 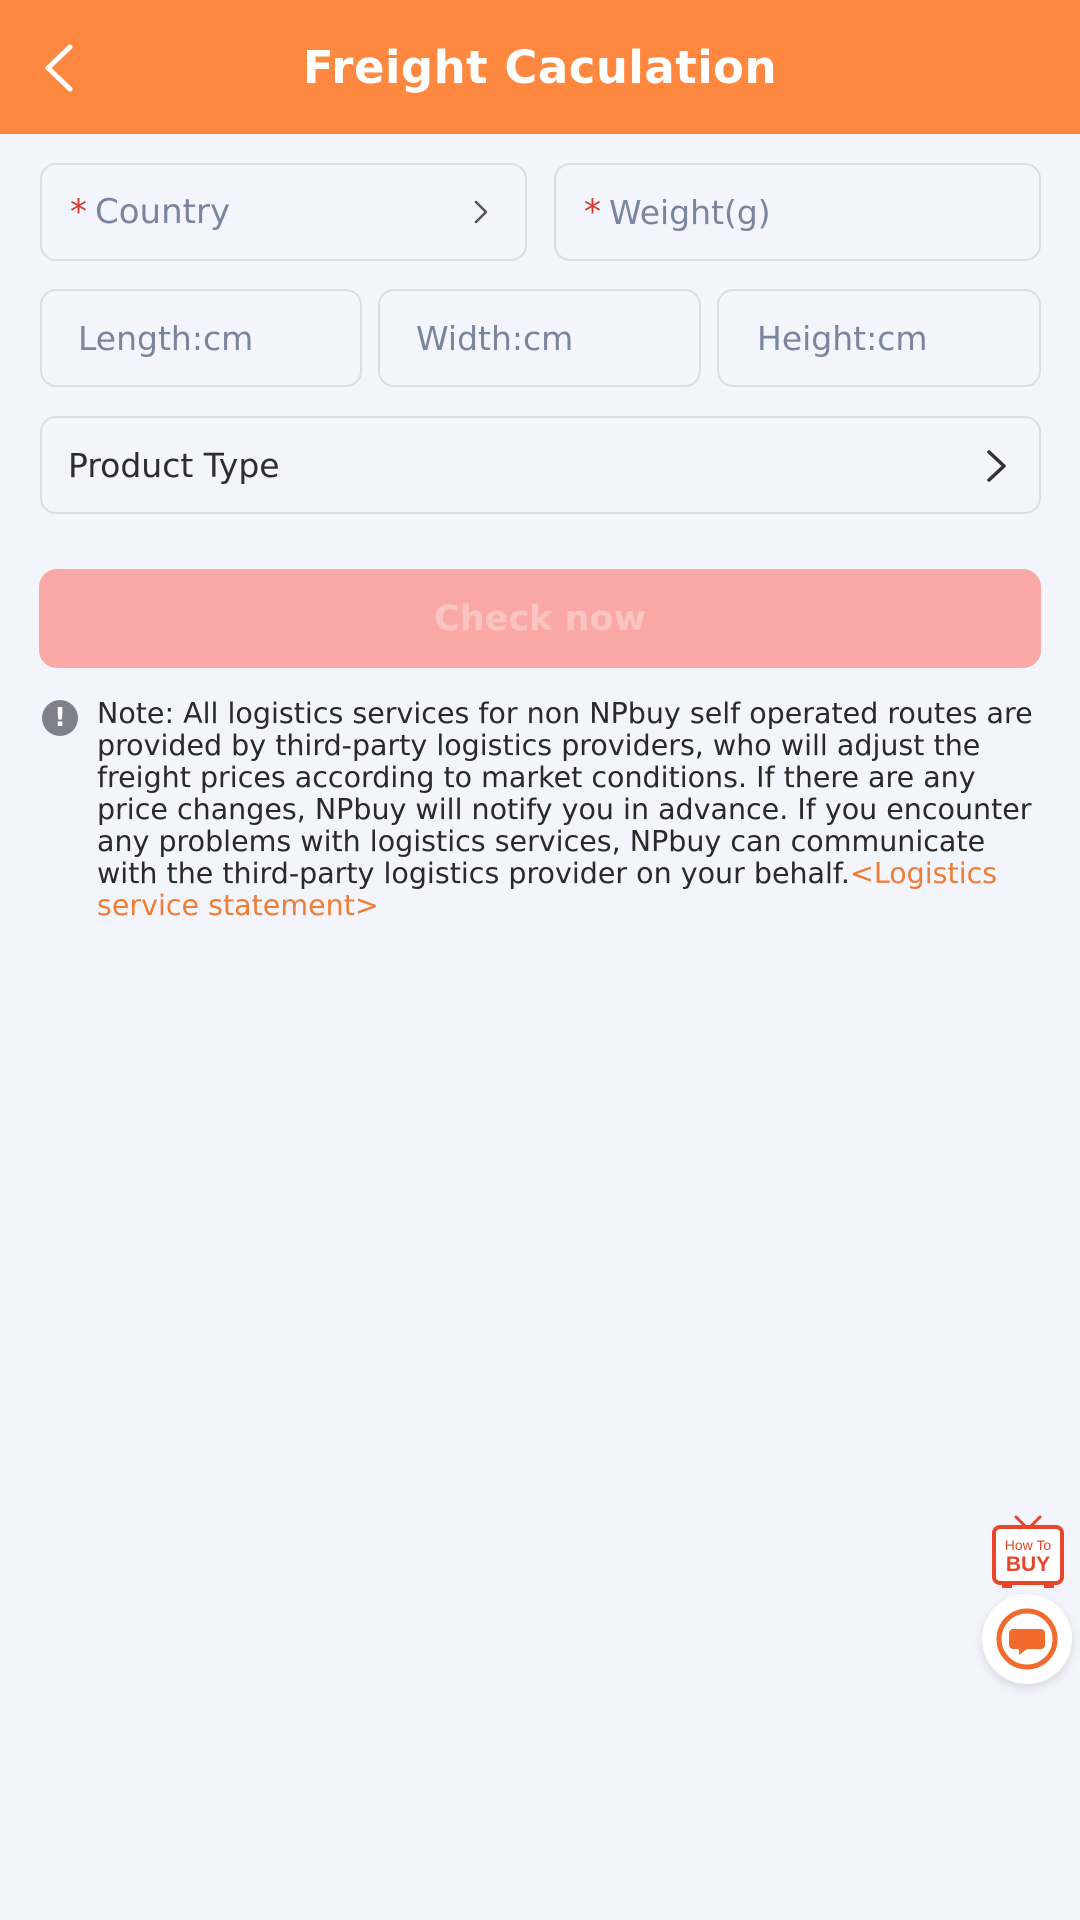 I want to click on height-field, so click(x=879, y=338).